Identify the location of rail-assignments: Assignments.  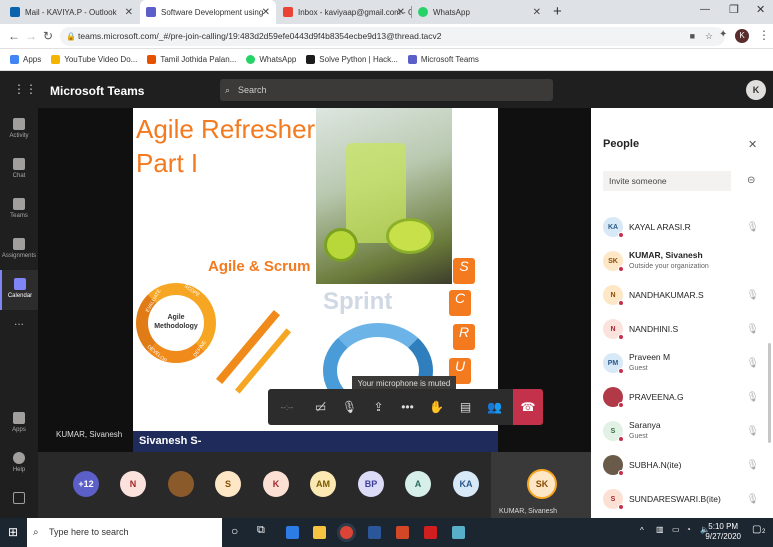
(19, 250).